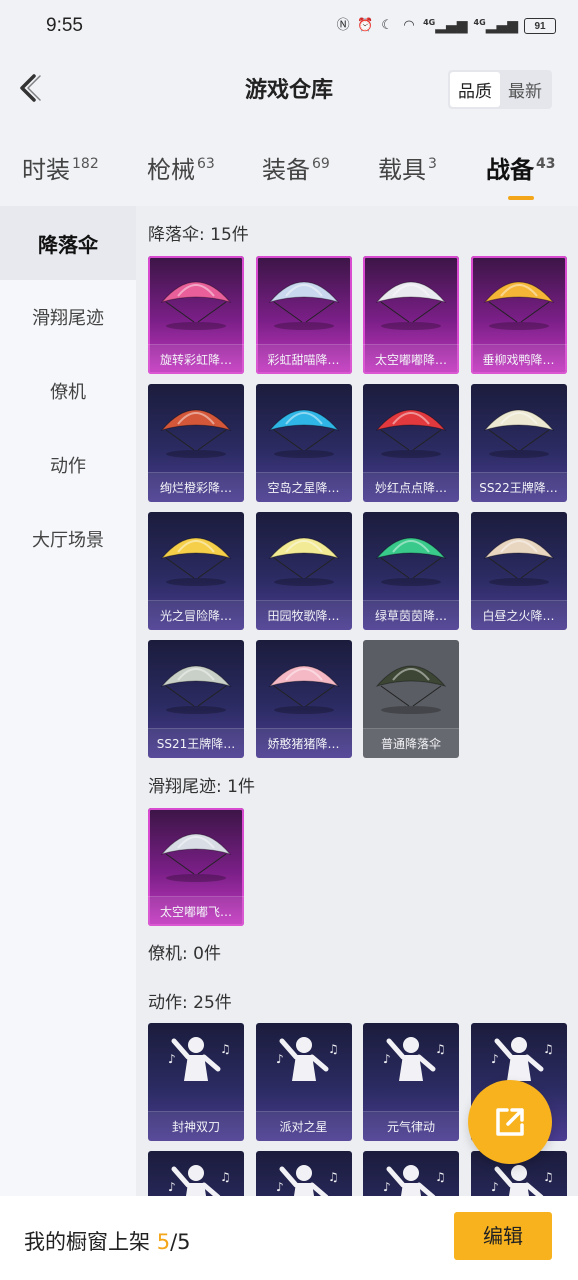 The image size is (578, 1280). Describe the element at coordinates (520, 175) in the screenshot. I see `tab-battle-gear: 战备 43` at that location.